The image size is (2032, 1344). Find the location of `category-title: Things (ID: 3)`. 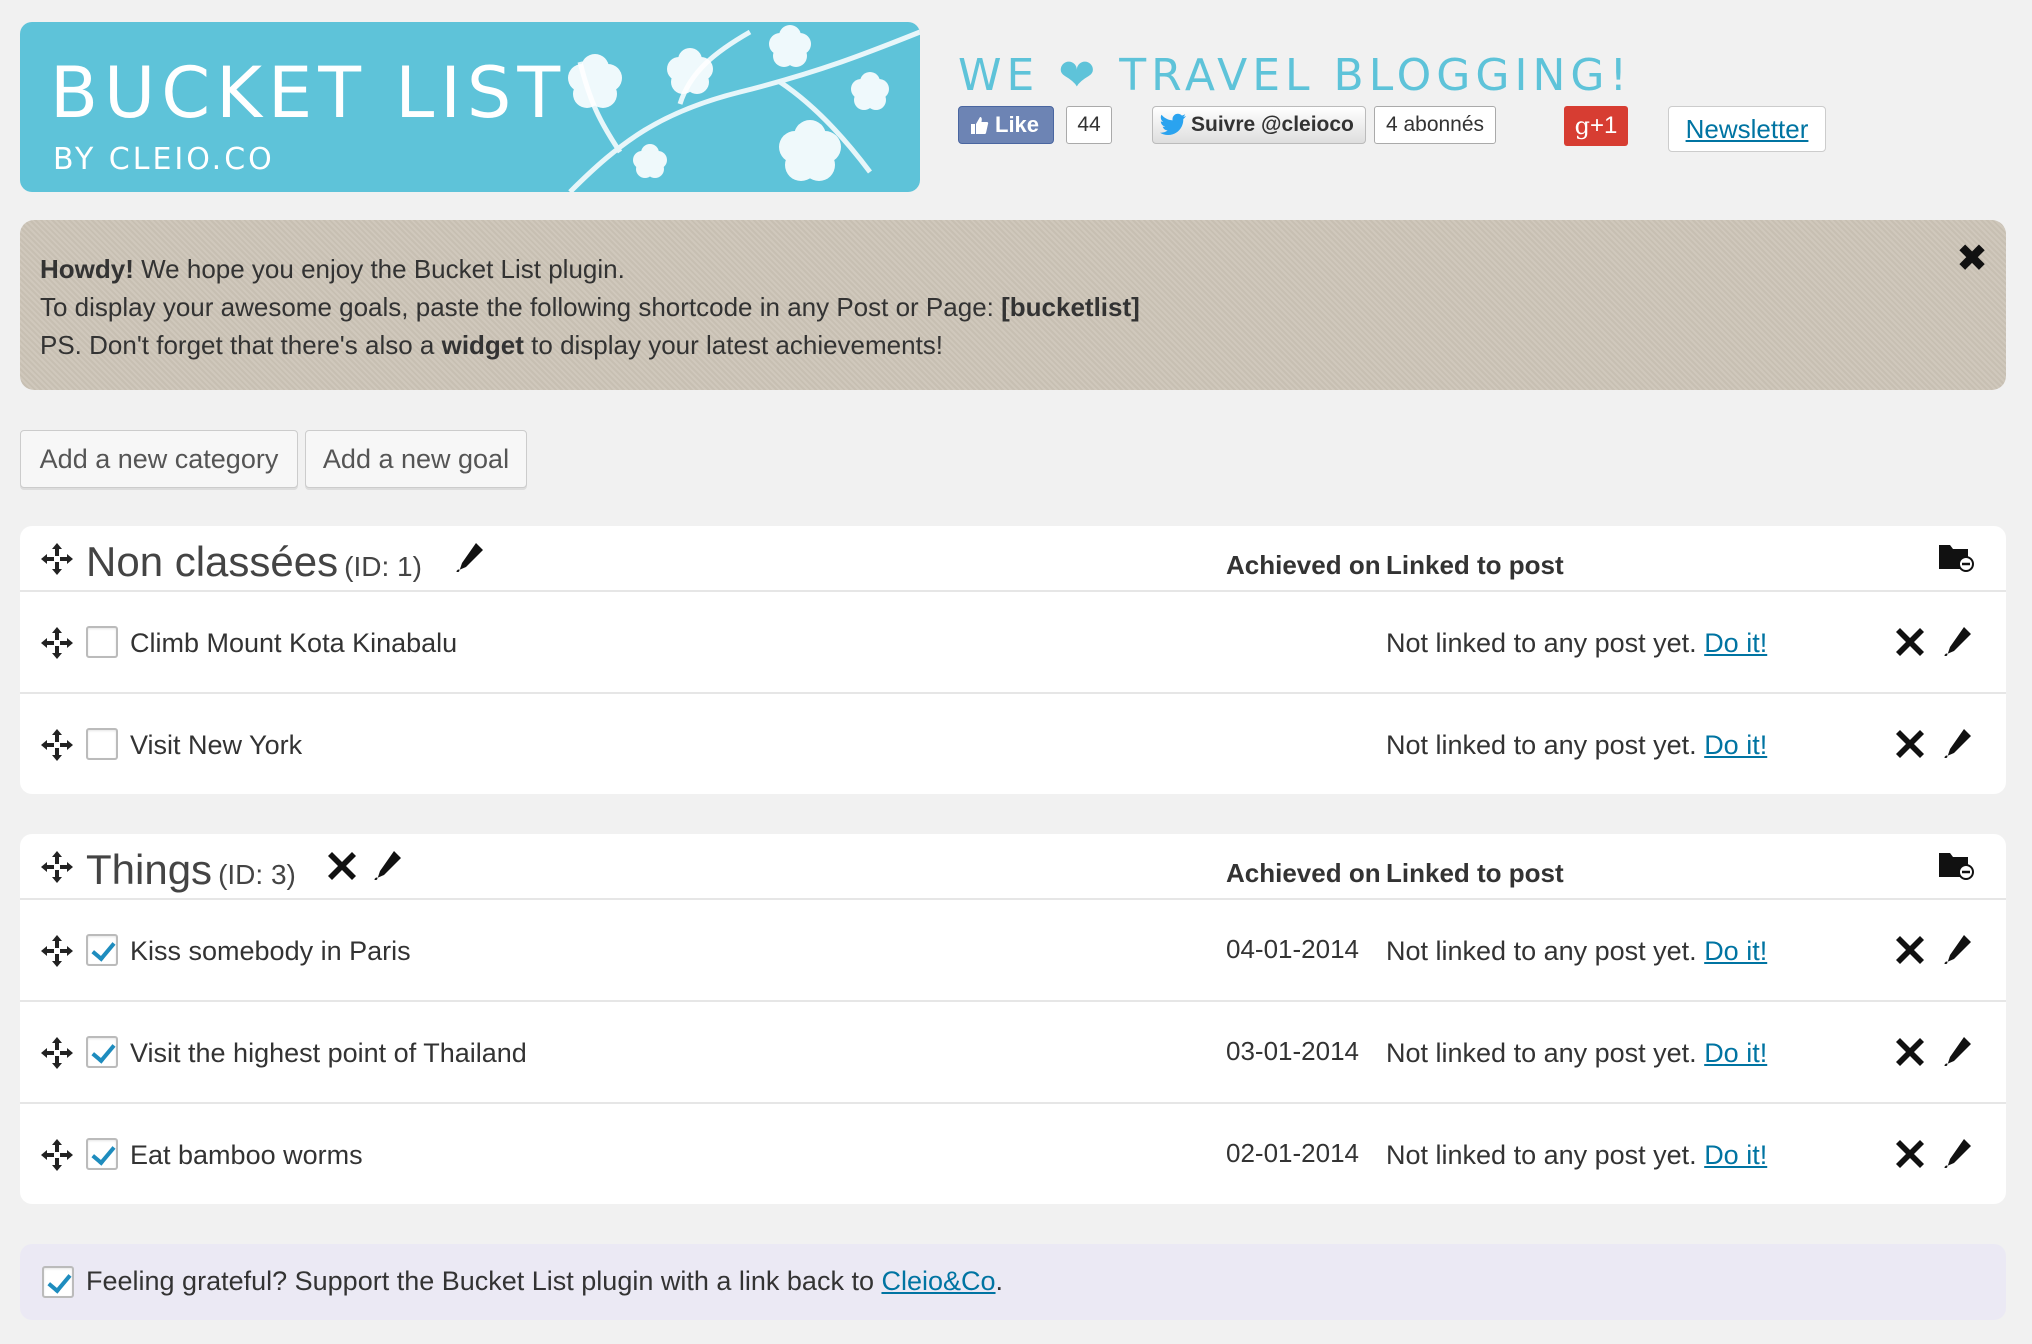

category-title: Things (ID: 3) is located at coordinates (191, 870).